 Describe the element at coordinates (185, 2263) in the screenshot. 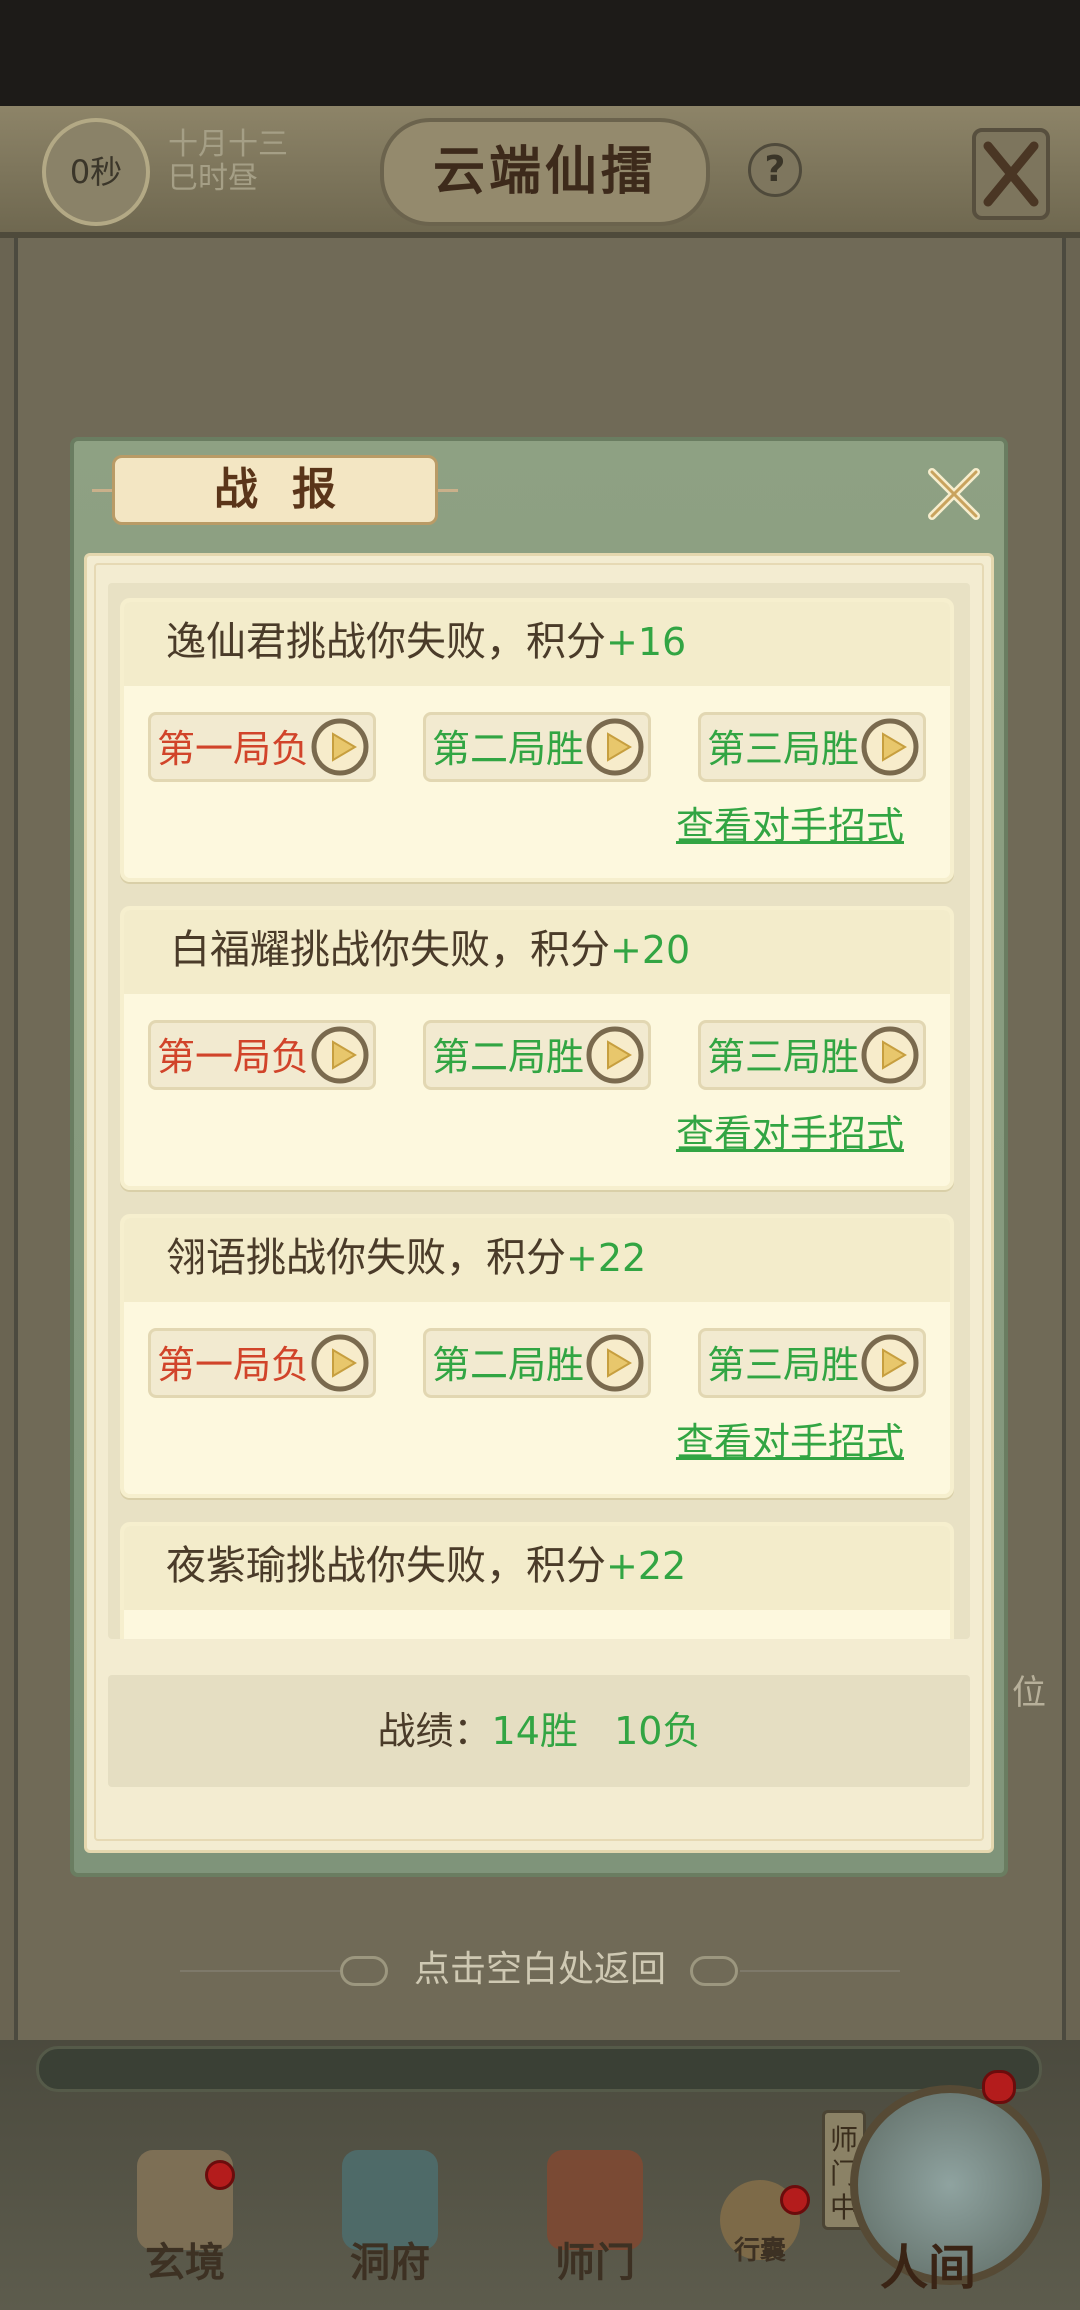

I see `nav-label: 玄境` at that location.